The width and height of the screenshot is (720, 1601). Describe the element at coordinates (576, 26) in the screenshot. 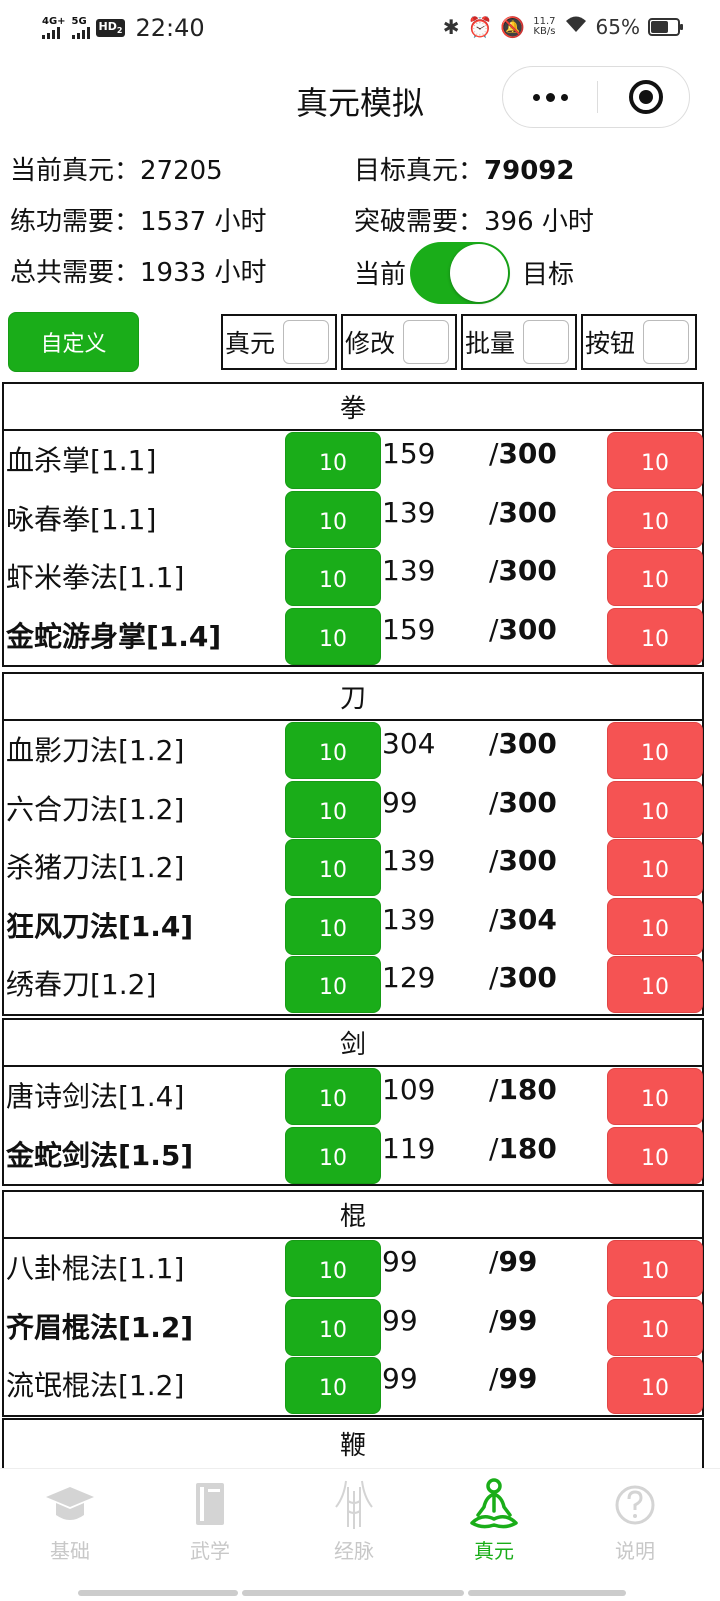

I see `wifi-icon` at that location.